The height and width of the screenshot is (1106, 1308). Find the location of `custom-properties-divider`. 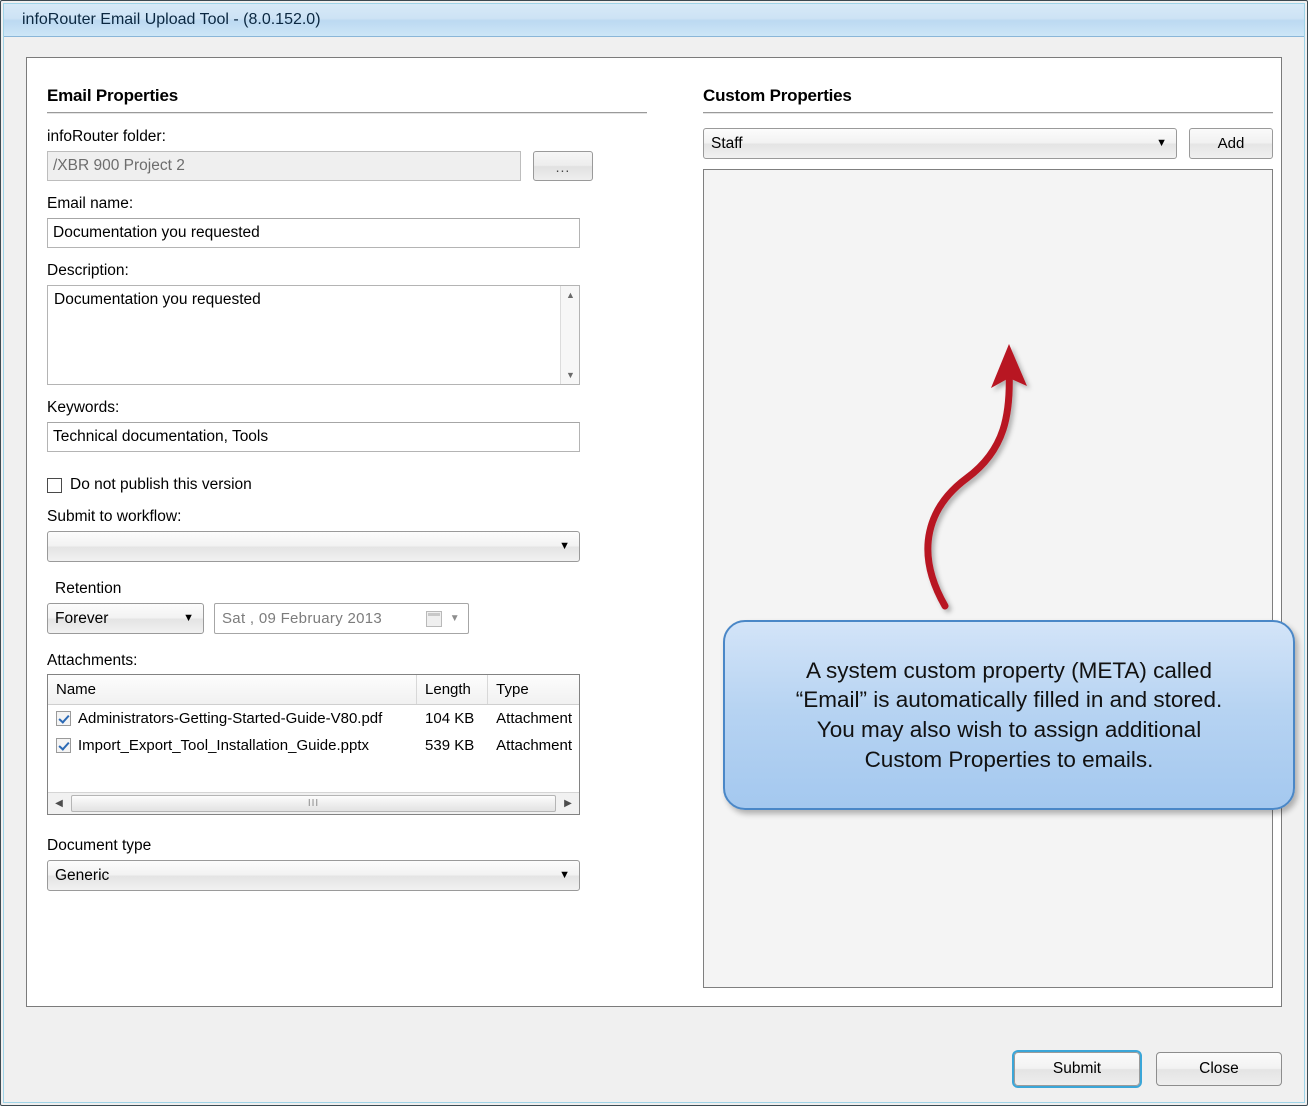

custom-properties-divider is located at coordinates (988, 113).